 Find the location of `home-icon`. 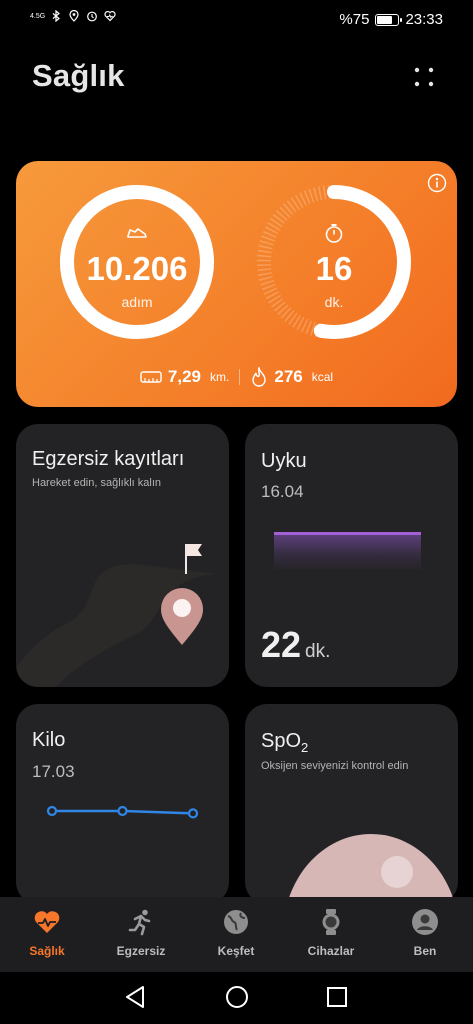

home-icon is located at coordinates (237, 997).